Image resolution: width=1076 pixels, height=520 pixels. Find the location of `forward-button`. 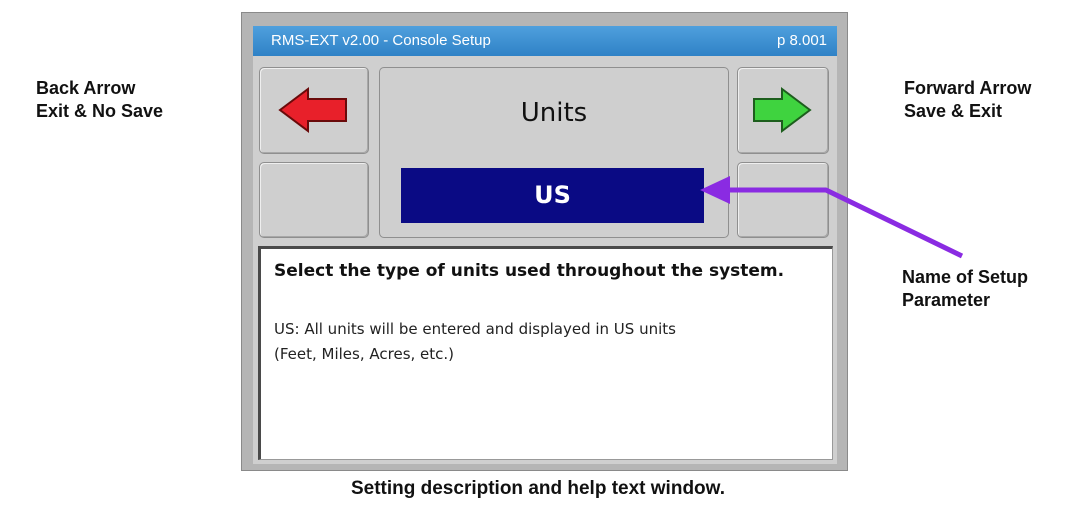

forward-button is located at coordinates (783, 110).